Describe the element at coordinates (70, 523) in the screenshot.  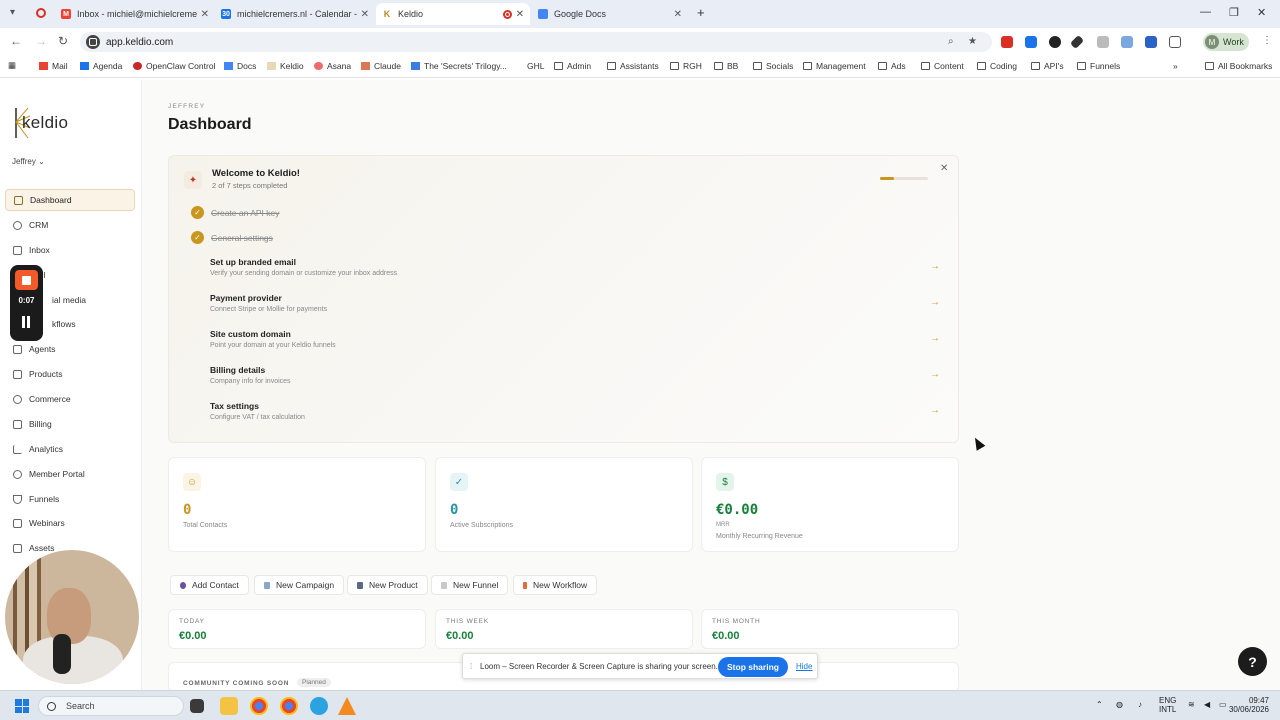
I see `sidebar-item-webinars: Webinars` at that location.